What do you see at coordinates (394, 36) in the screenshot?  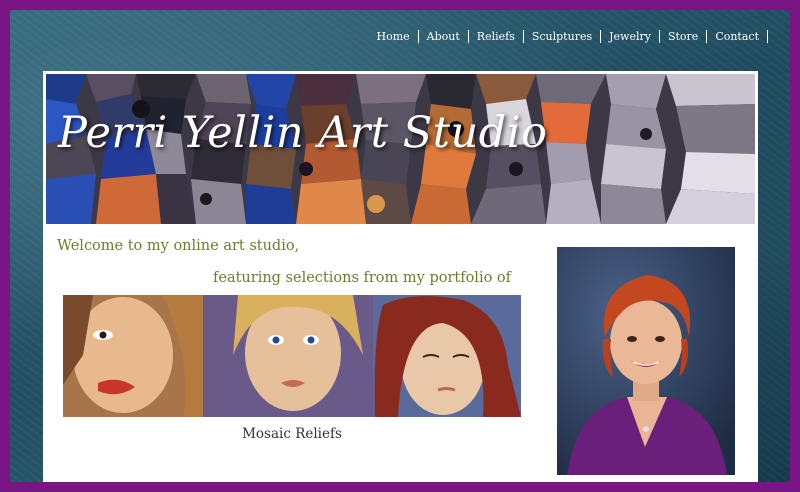 I see `nav-home: Home` at bounding box center [394, 36].